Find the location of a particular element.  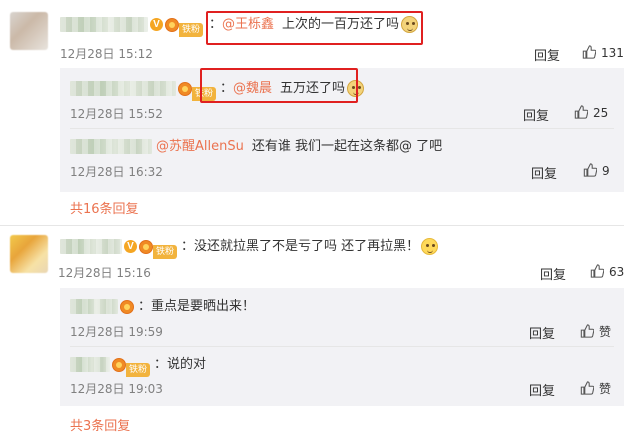

sub-reply-header: ：重点是要晒出来！ is located at coordinates (162, 307).